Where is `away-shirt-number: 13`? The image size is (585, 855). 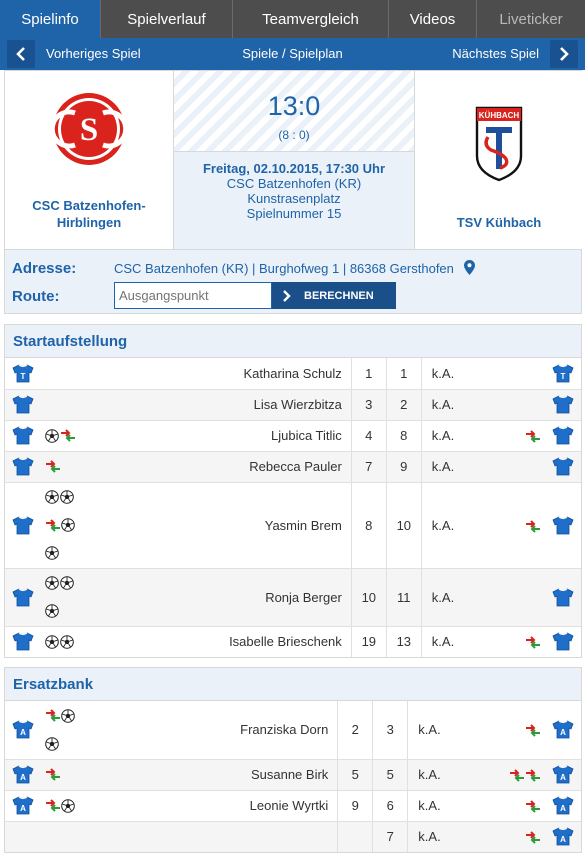
away-shirt-number: 13 is located at coordinates (403, 641).